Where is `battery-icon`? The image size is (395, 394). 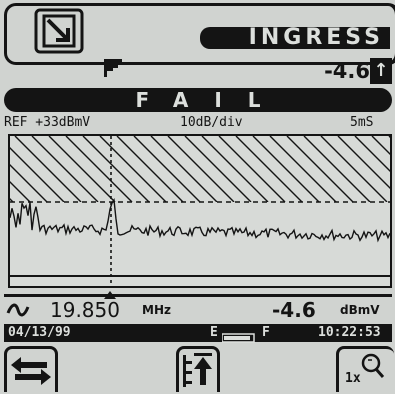
battery-icon is located at coordinates (238, 335).